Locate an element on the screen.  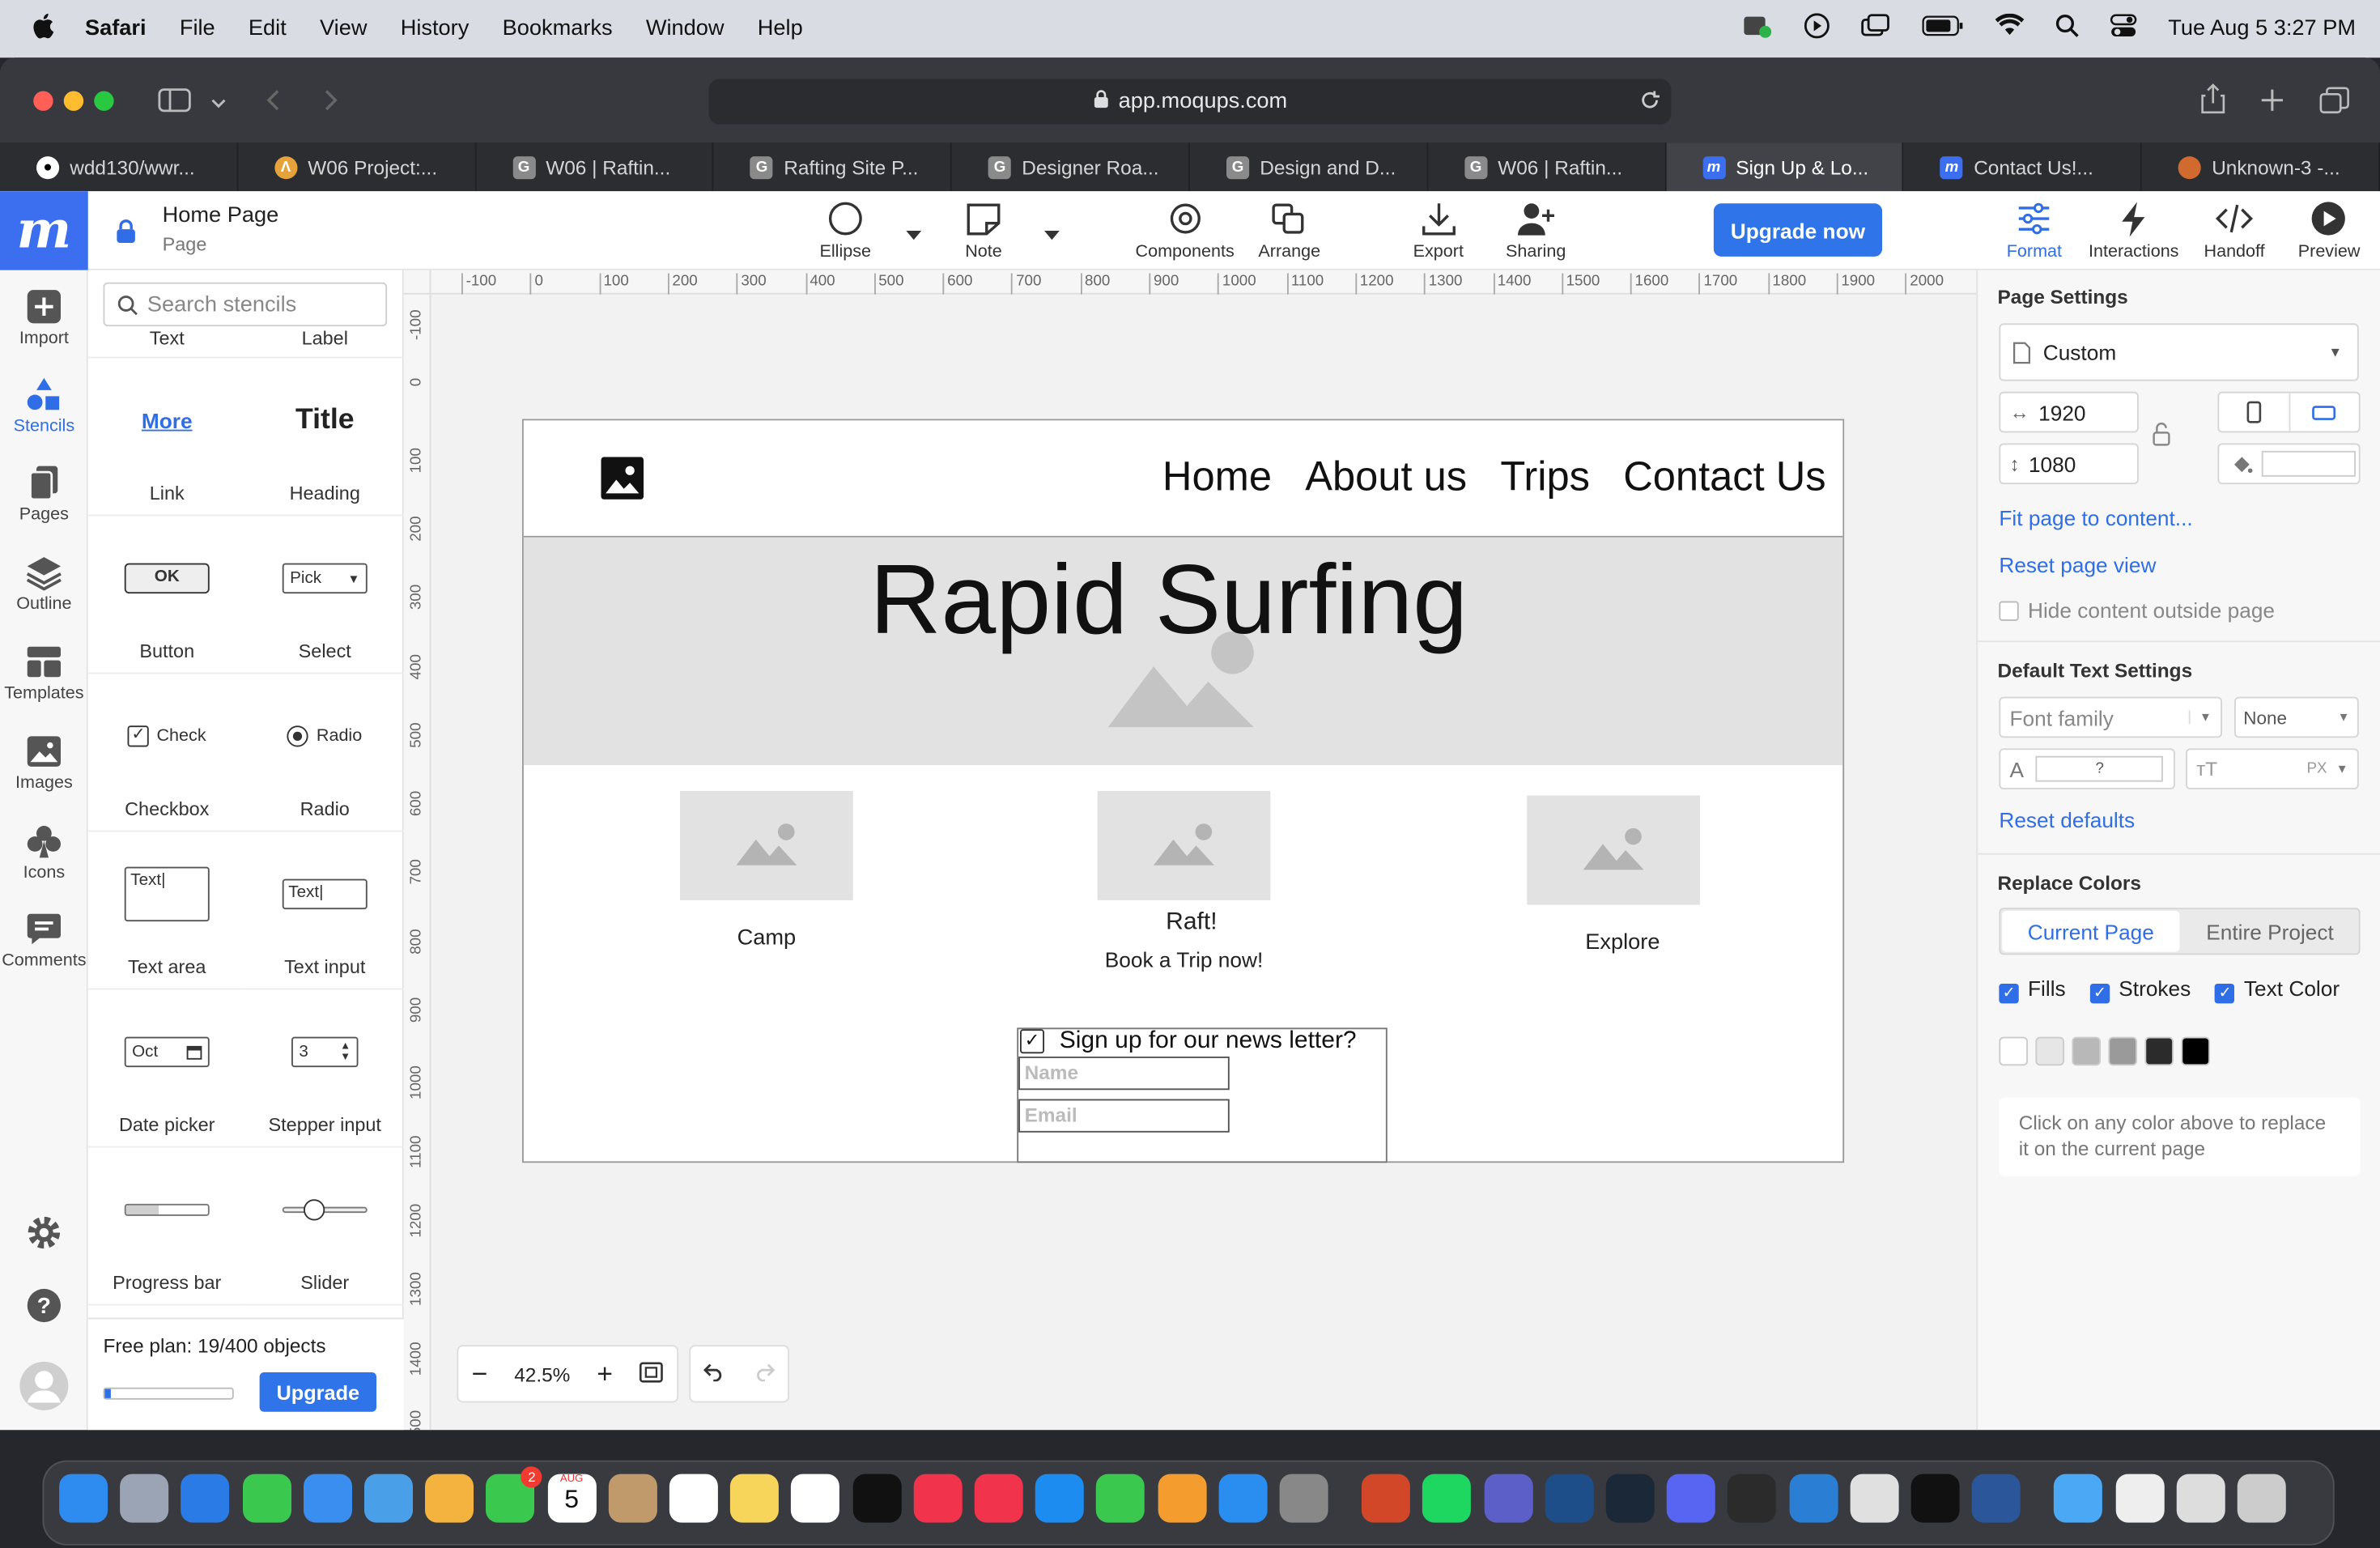
stencil-select: Pick ▼ Select is located at coordinates (324, 595).